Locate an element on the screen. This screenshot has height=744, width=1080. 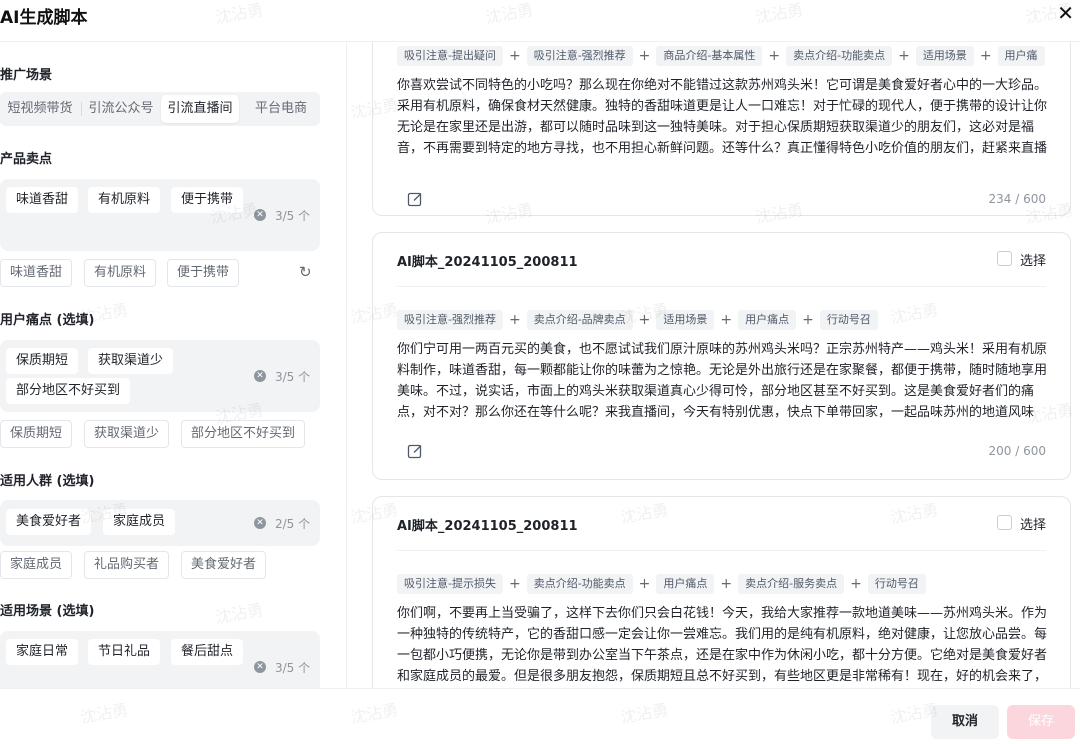
scene-option-public-account: 引流公众号 is located at coordinates (121, 109).